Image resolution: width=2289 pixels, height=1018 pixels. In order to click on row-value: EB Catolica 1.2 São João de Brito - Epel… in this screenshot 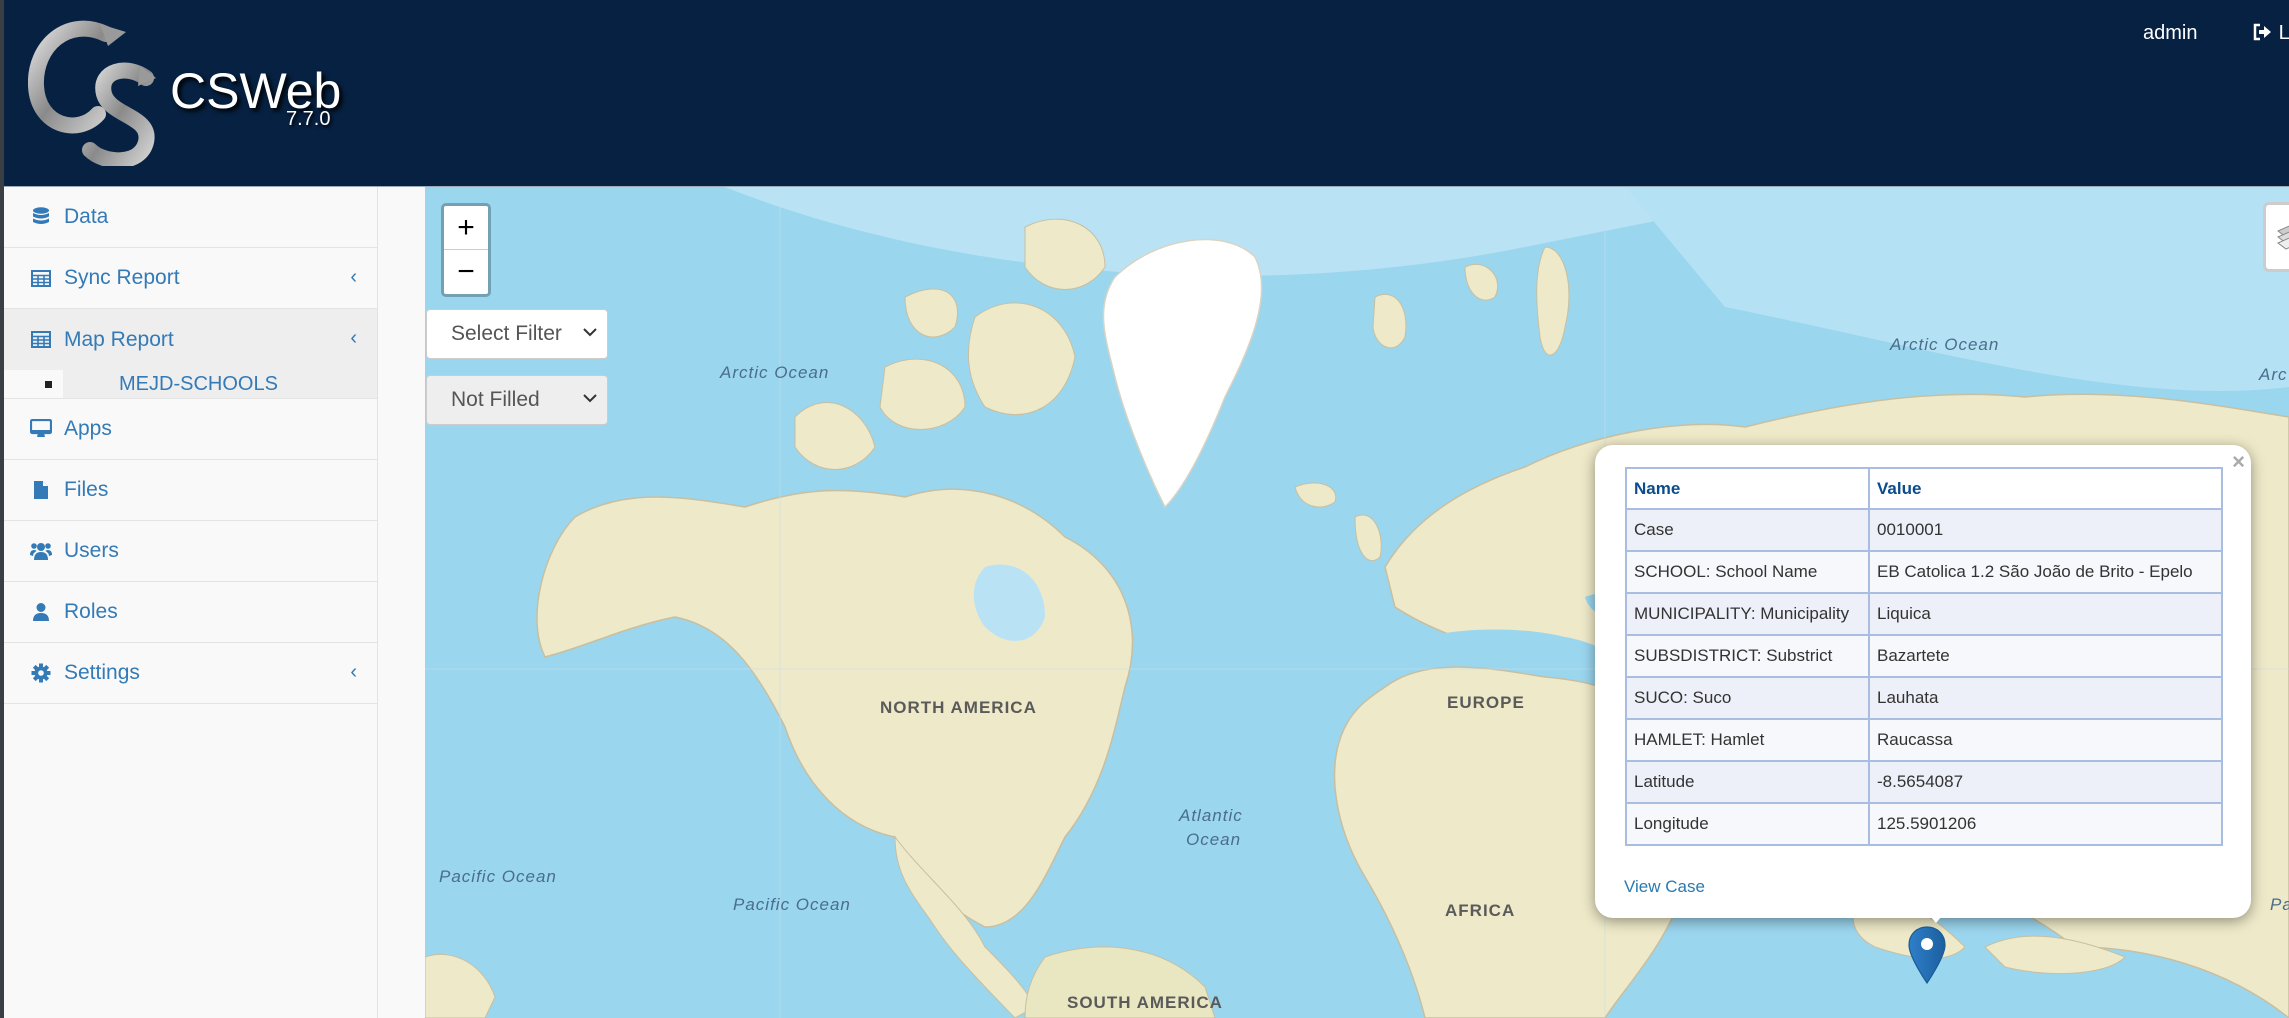, I will do `click(2045, 572)`.